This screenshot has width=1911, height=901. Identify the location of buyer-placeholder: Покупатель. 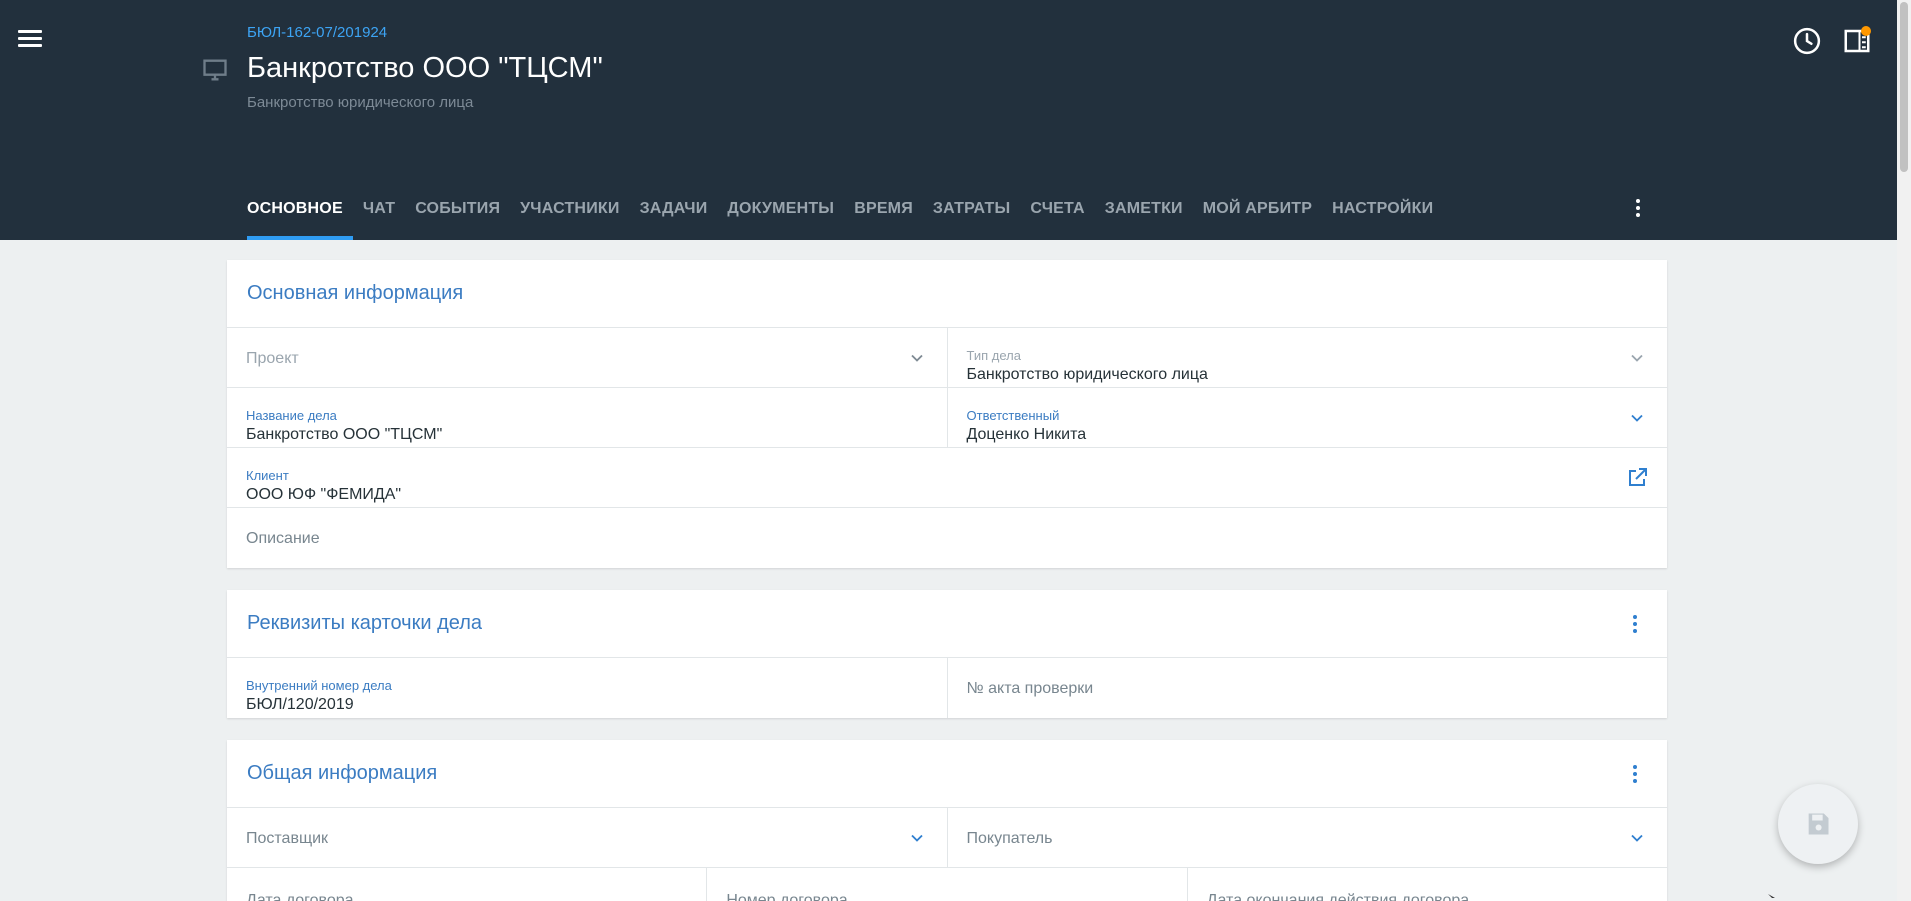
(1009, 838).